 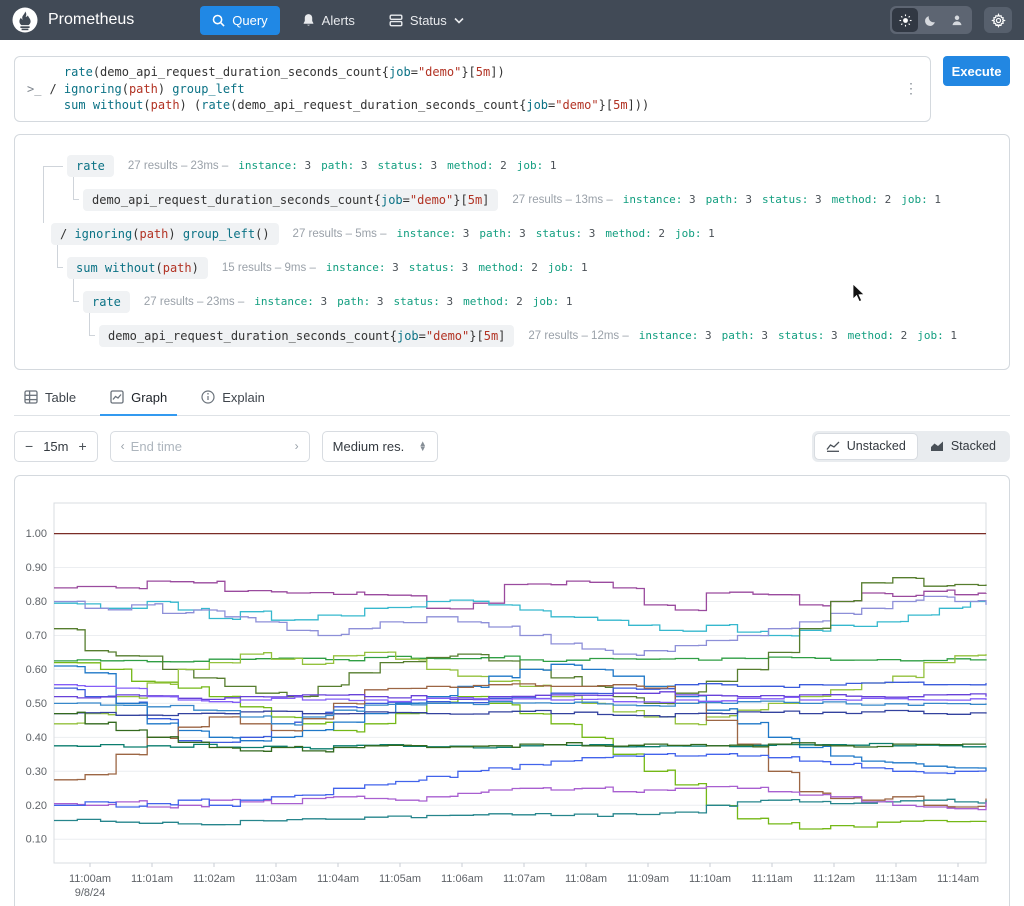 I want to click on gear-icon, so click(x=998, y=20).